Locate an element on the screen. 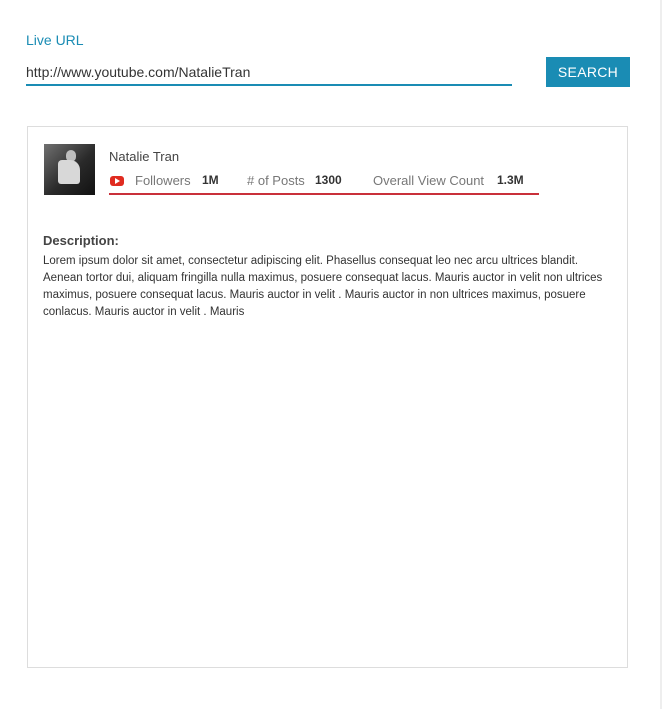 This screenshot has height=709, width=662. avatar is located at coordinates (69, 169).